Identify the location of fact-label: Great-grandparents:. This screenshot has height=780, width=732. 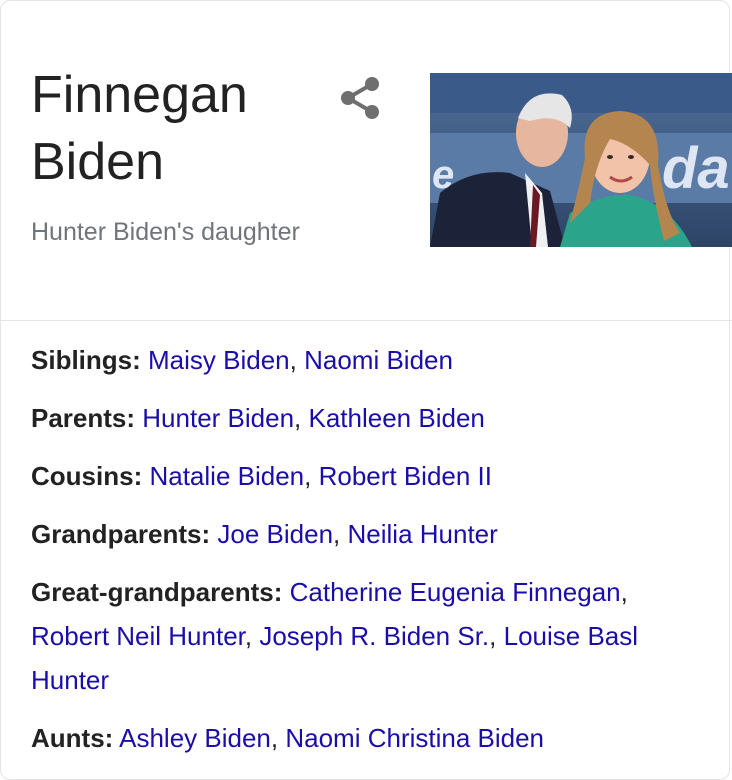
(157, 592).